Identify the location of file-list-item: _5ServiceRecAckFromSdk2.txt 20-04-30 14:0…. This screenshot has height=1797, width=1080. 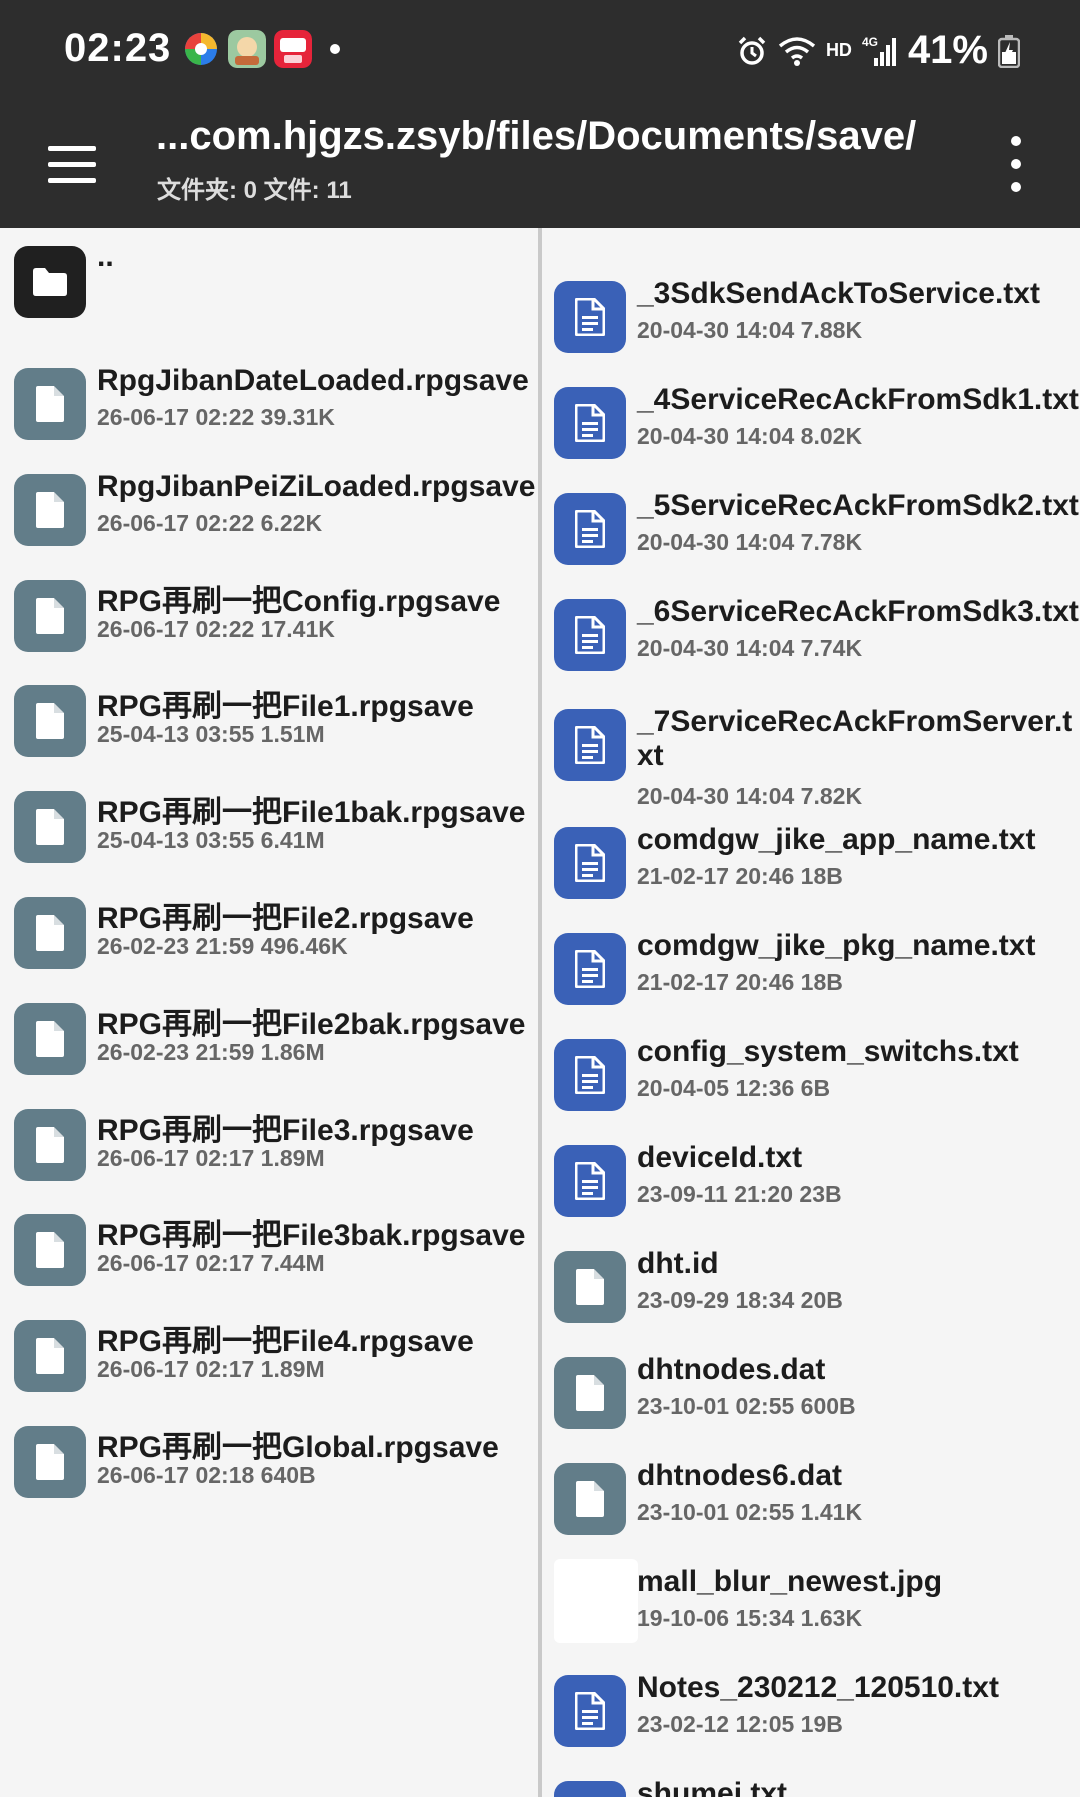
(811, 528).